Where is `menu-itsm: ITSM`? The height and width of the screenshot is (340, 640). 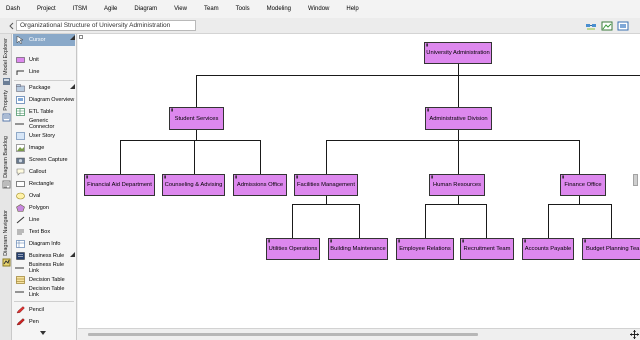 menu-itsm: ITSM is located at coordinates (80, 9).